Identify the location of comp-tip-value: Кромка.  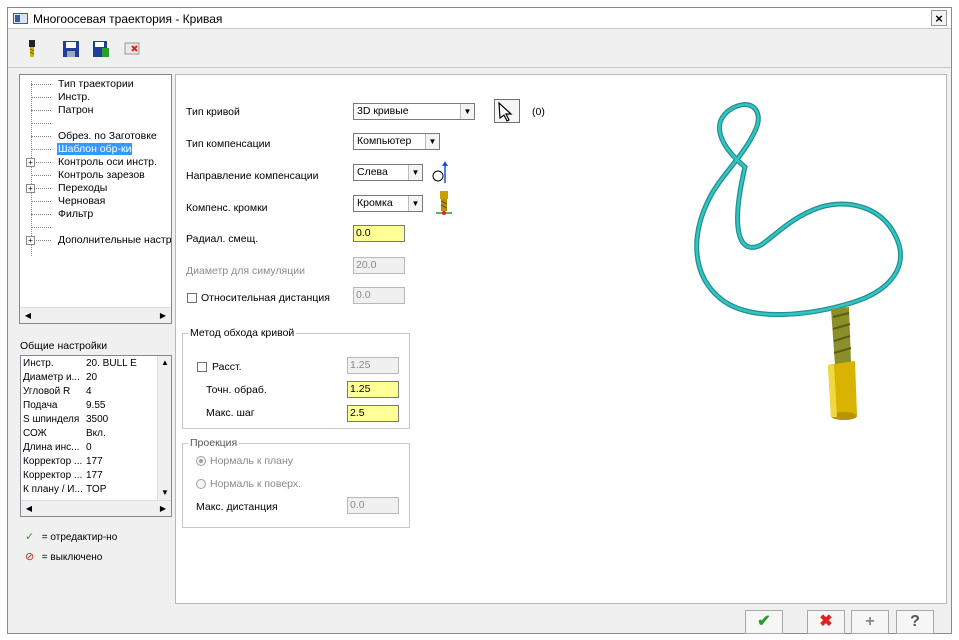
(375, 203).